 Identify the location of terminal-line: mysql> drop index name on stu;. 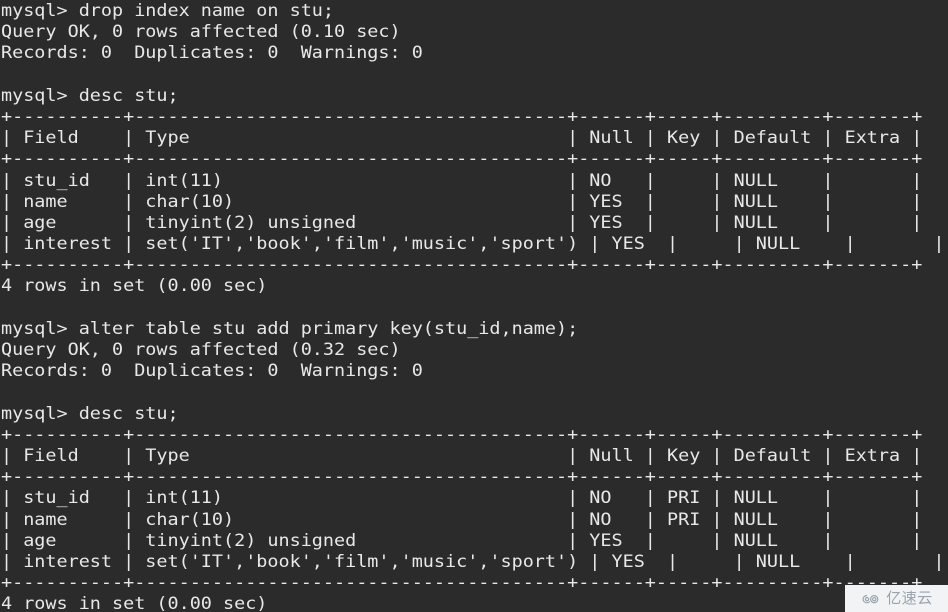
(168, 11).